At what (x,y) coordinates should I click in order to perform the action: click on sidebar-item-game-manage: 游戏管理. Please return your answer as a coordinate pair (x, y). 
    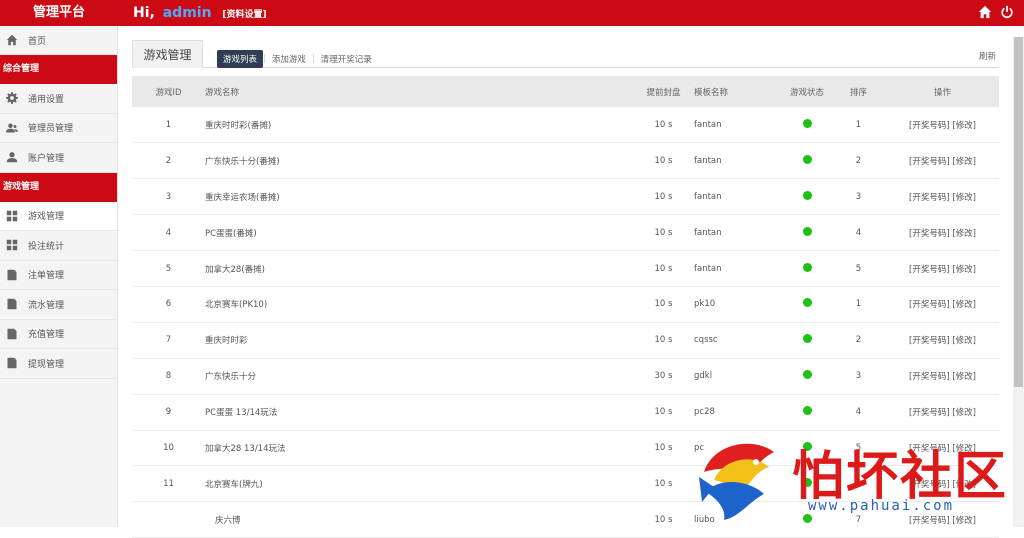
    Looking at the image, I should click on (58, 216).